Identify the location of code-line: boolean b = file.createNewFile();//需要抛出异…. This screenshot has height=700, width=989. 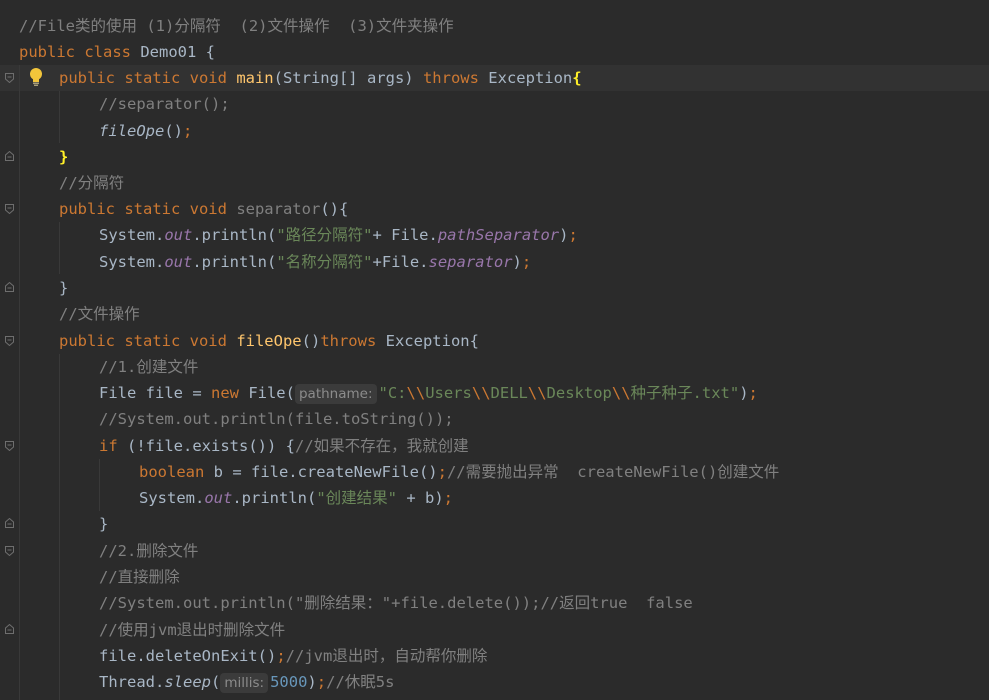
(494, 472).